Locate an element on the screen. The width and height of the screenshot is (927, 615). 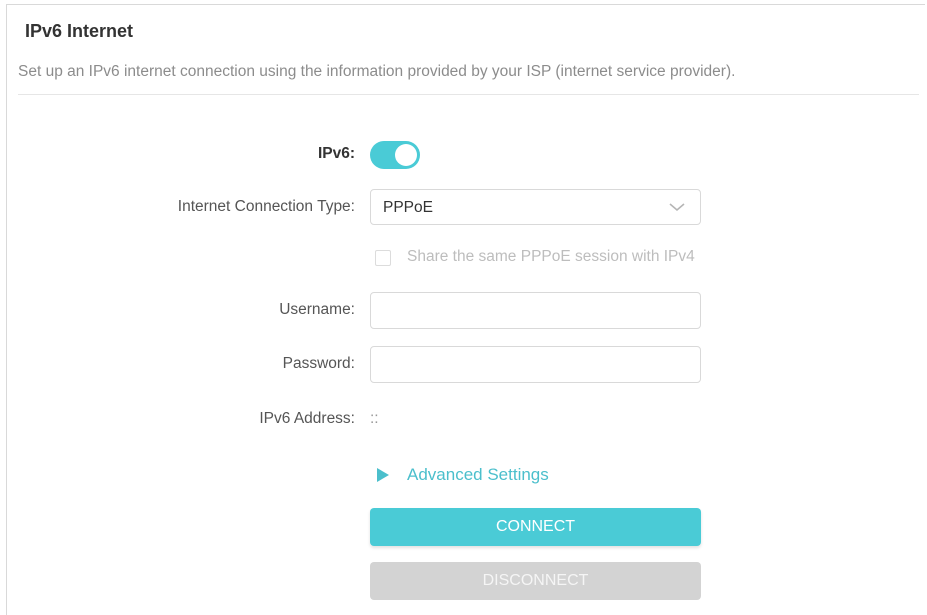
ipv6-address-value: :: is located at coordinates (374, 418).